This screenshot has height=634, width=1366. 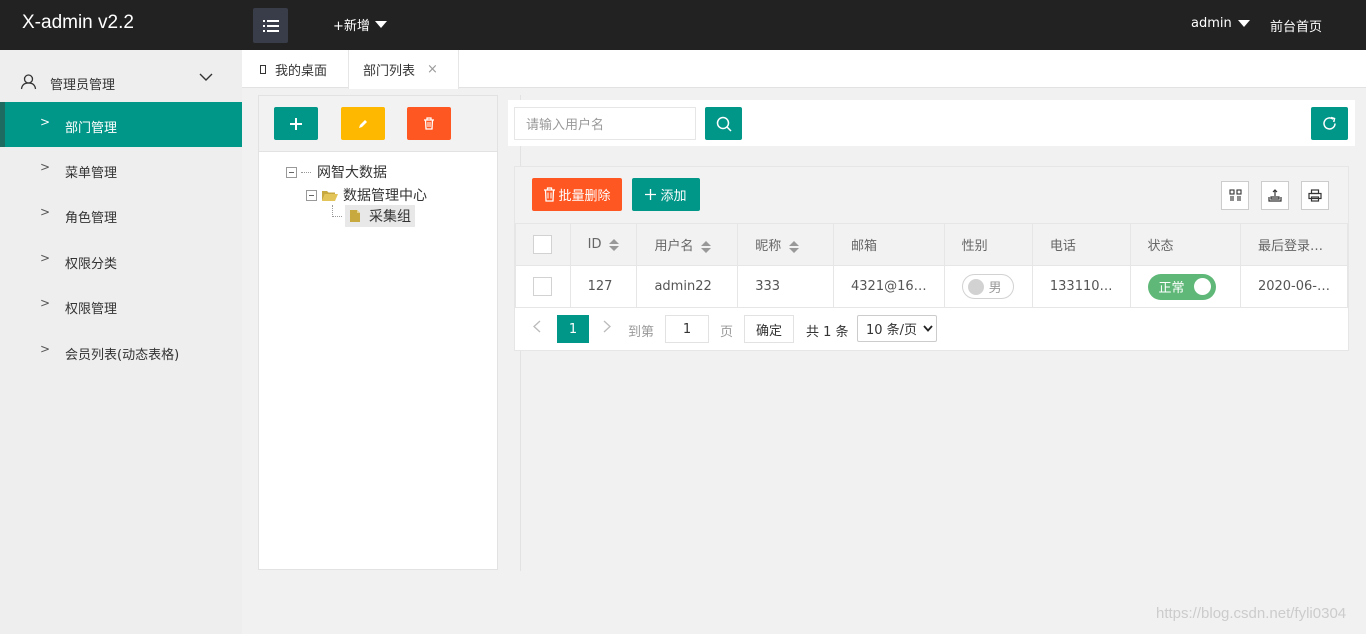 What do you see at coordinates (389, 71) in the screenshot?
I see `tab-label: 部门列表` at bounding box center [389, 71].